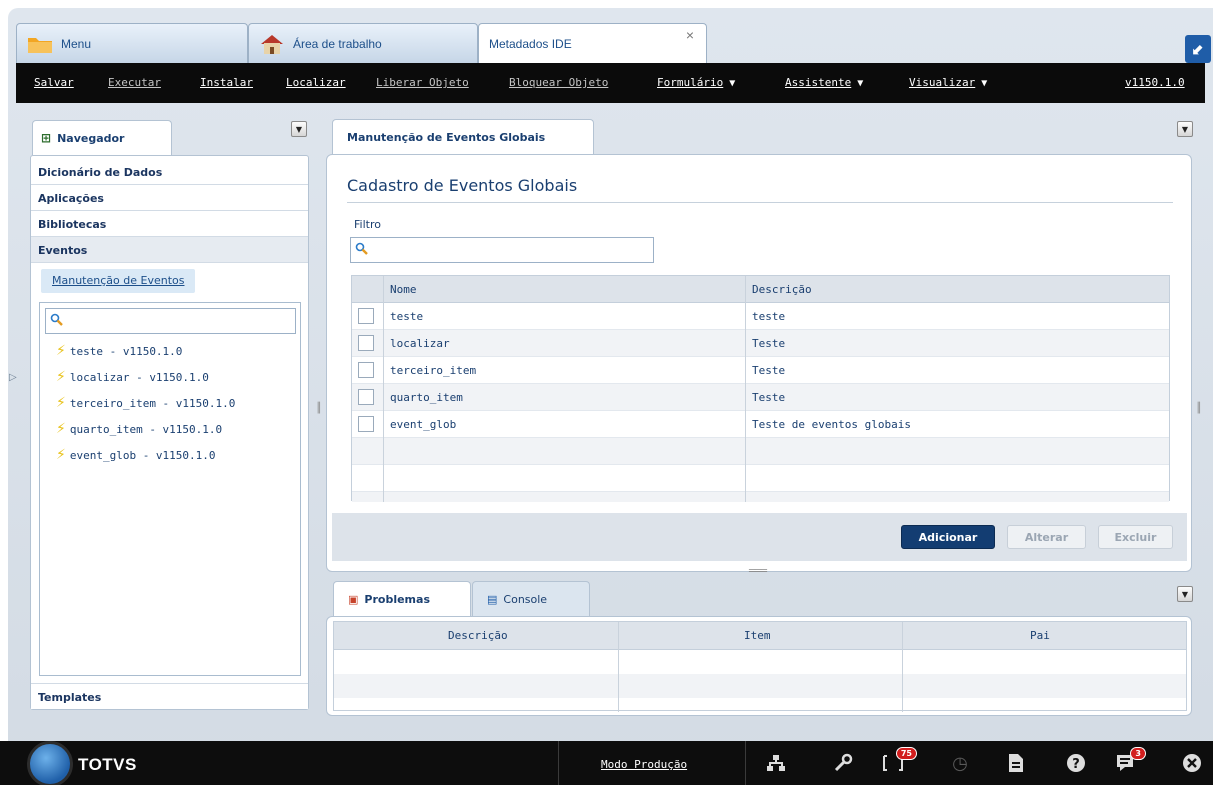 This screenshot has width=1213, height=785. I want to click on delete-button: Excluir, so click(1135, 537).